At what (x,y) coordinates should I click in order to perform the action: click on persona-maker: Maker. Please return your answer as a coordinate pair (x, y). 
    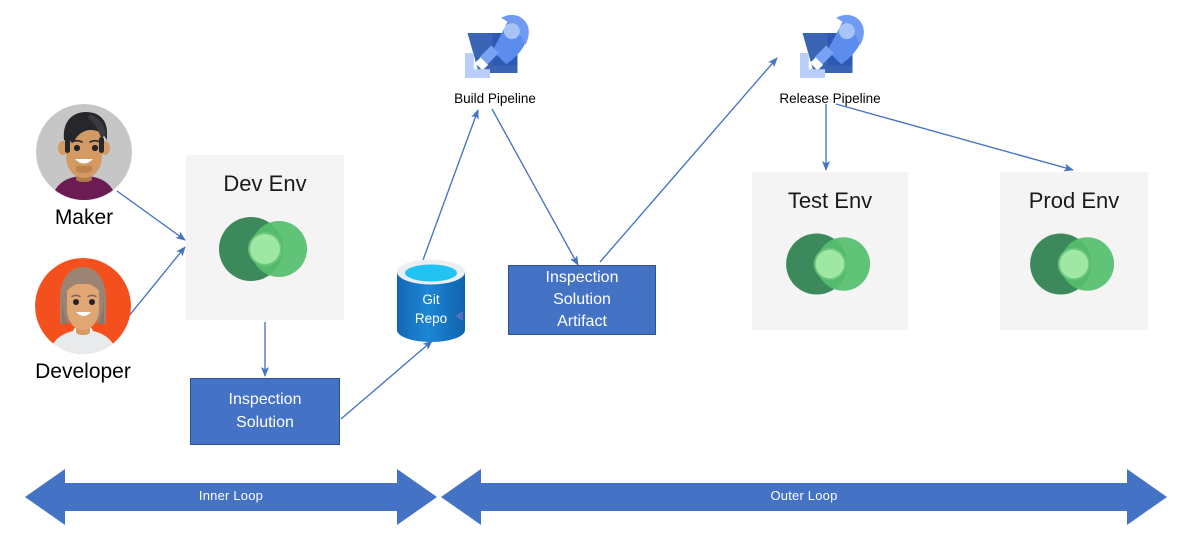
    Looking at the image, I should click on (84, 166).